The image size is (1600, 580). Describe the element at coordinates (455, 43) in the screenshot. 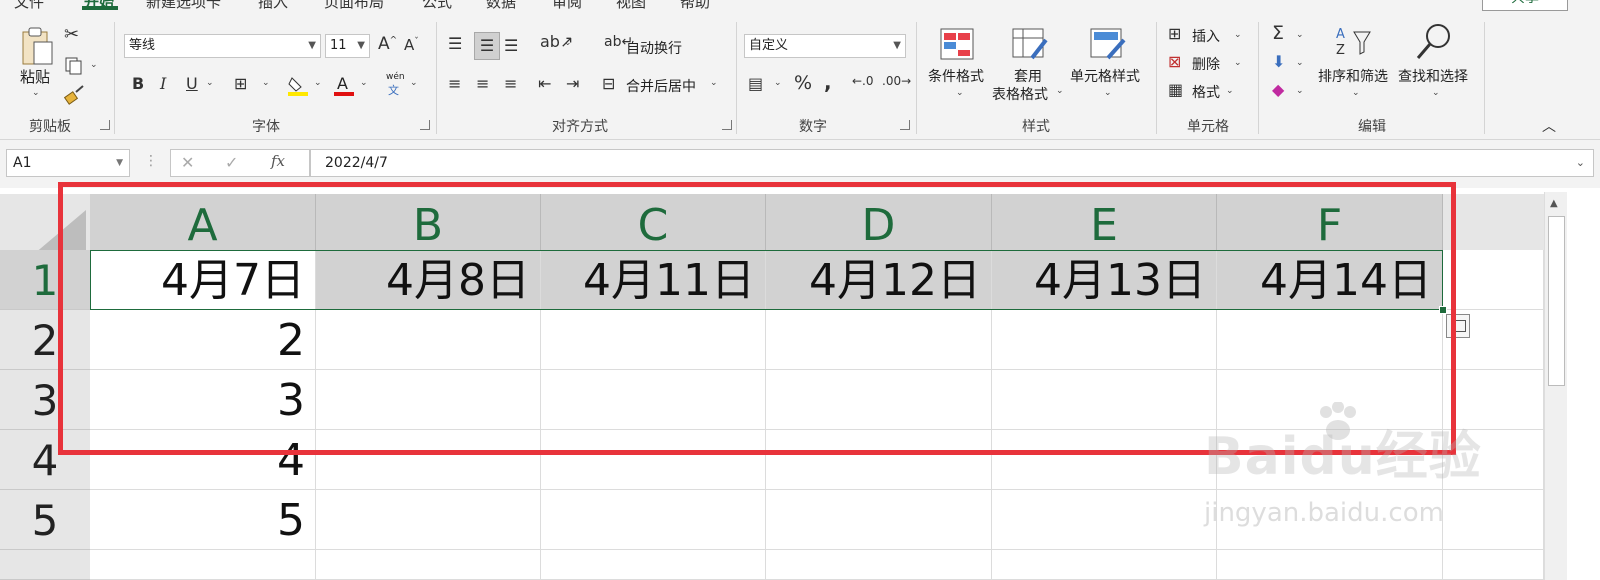

I see `align-top-icon: ☰` at that location.